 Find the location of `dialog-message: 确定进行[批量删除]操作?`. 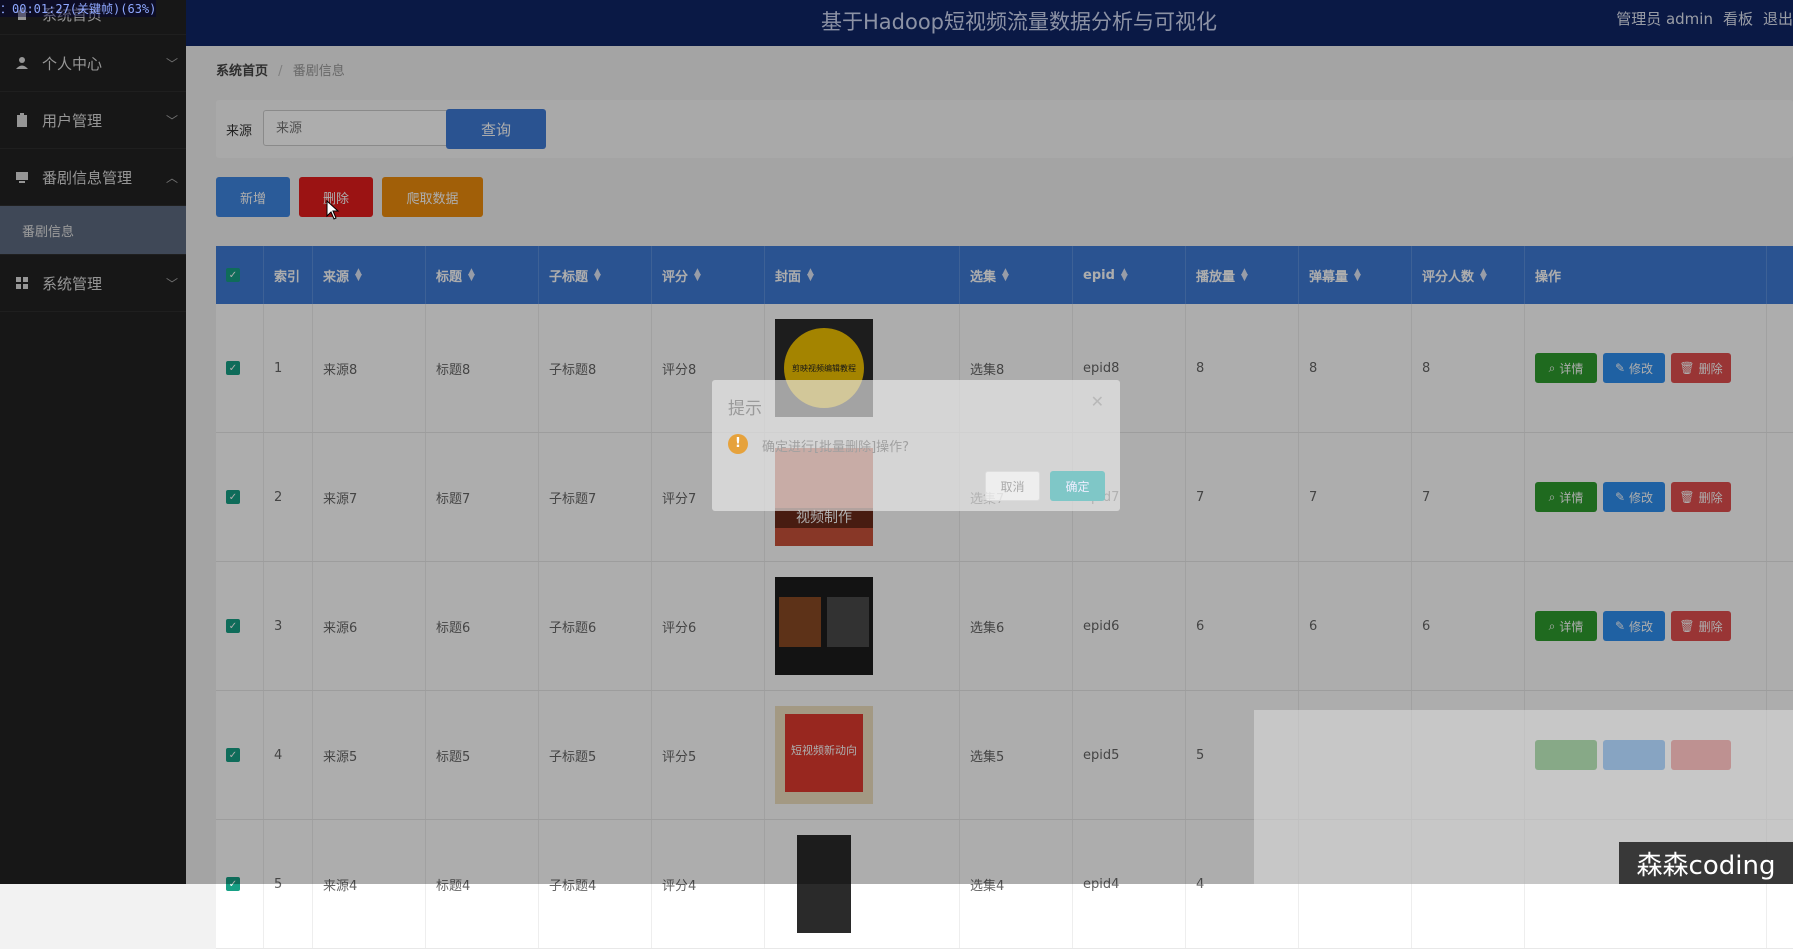

dialog-message: 确定进行[批量删除]操作? is located at coordinates (836, 447).